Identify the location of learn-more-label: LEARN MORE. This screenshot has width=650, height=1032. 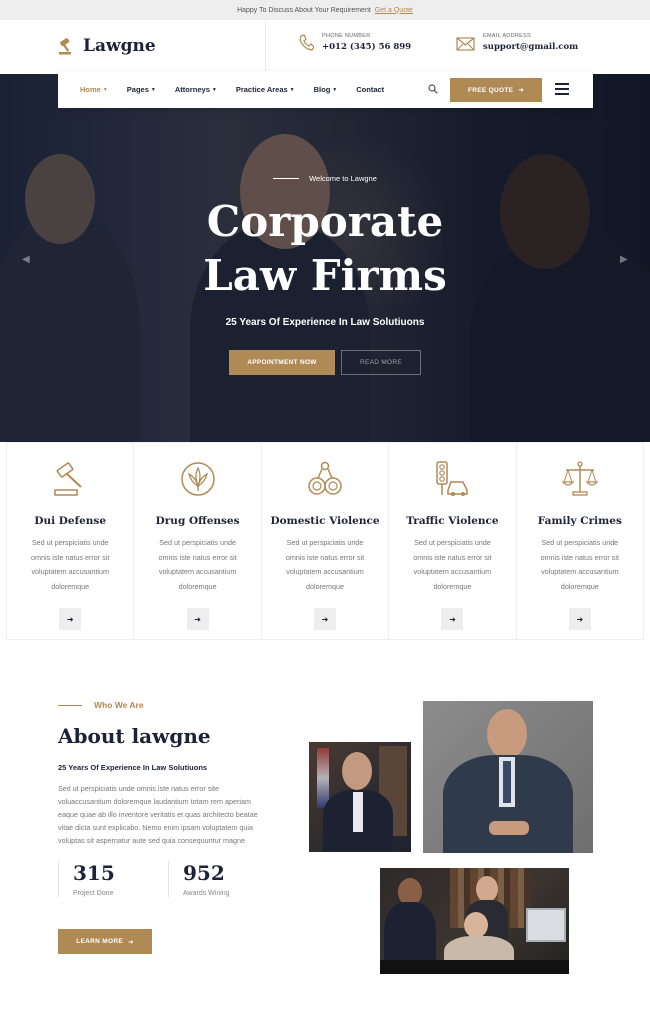
(99, 941).